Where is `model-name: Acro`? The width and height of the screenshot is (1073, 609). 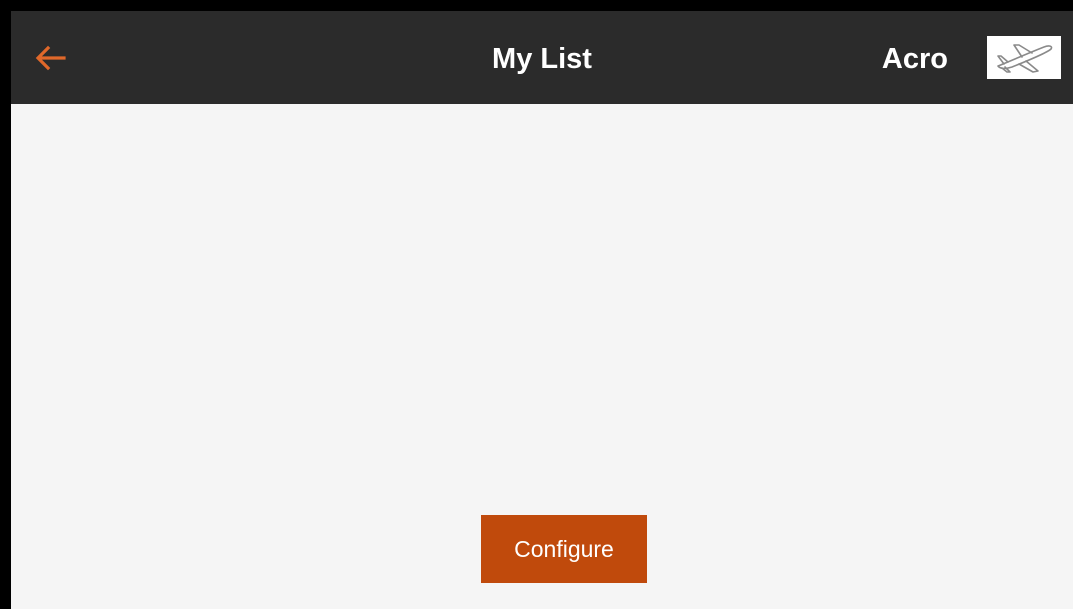 model-name: Acro is located at coordinates (915, 57).